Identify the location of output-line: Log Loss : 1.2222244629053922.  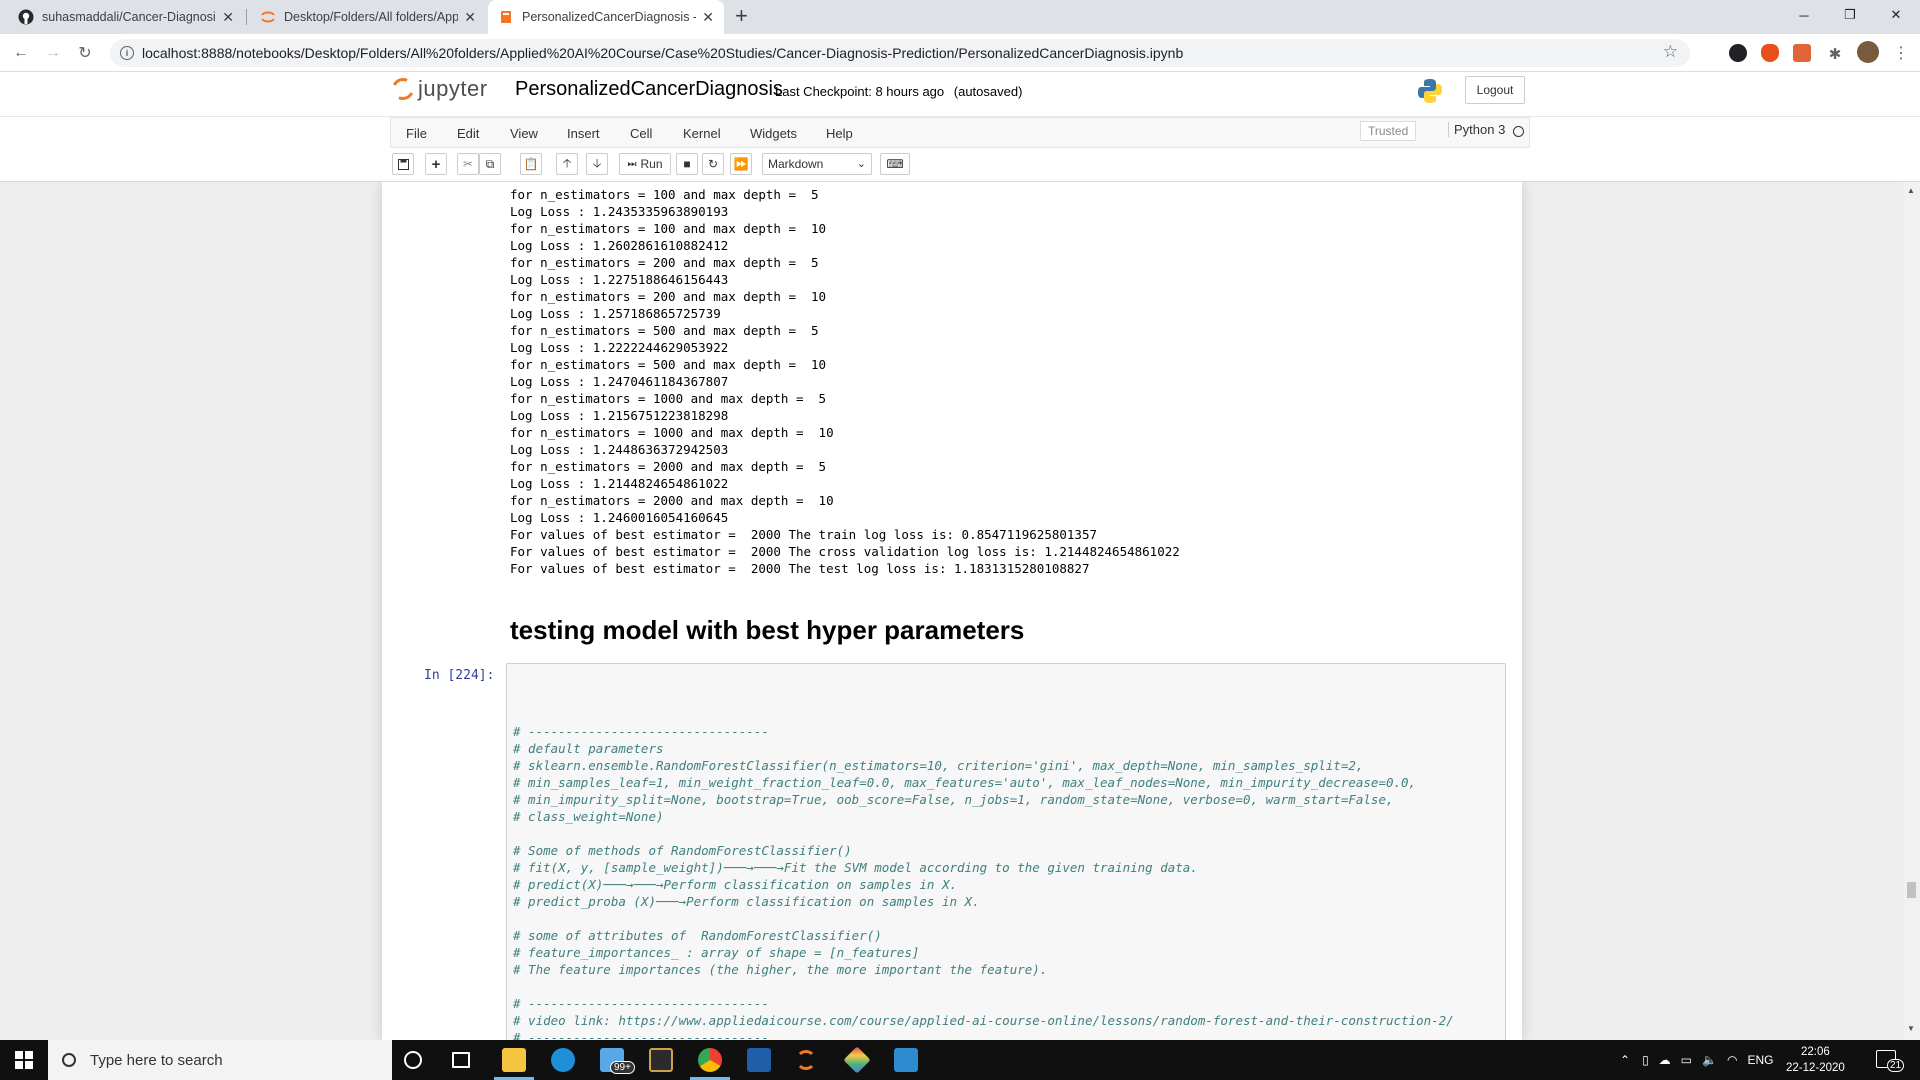
(619, 347).